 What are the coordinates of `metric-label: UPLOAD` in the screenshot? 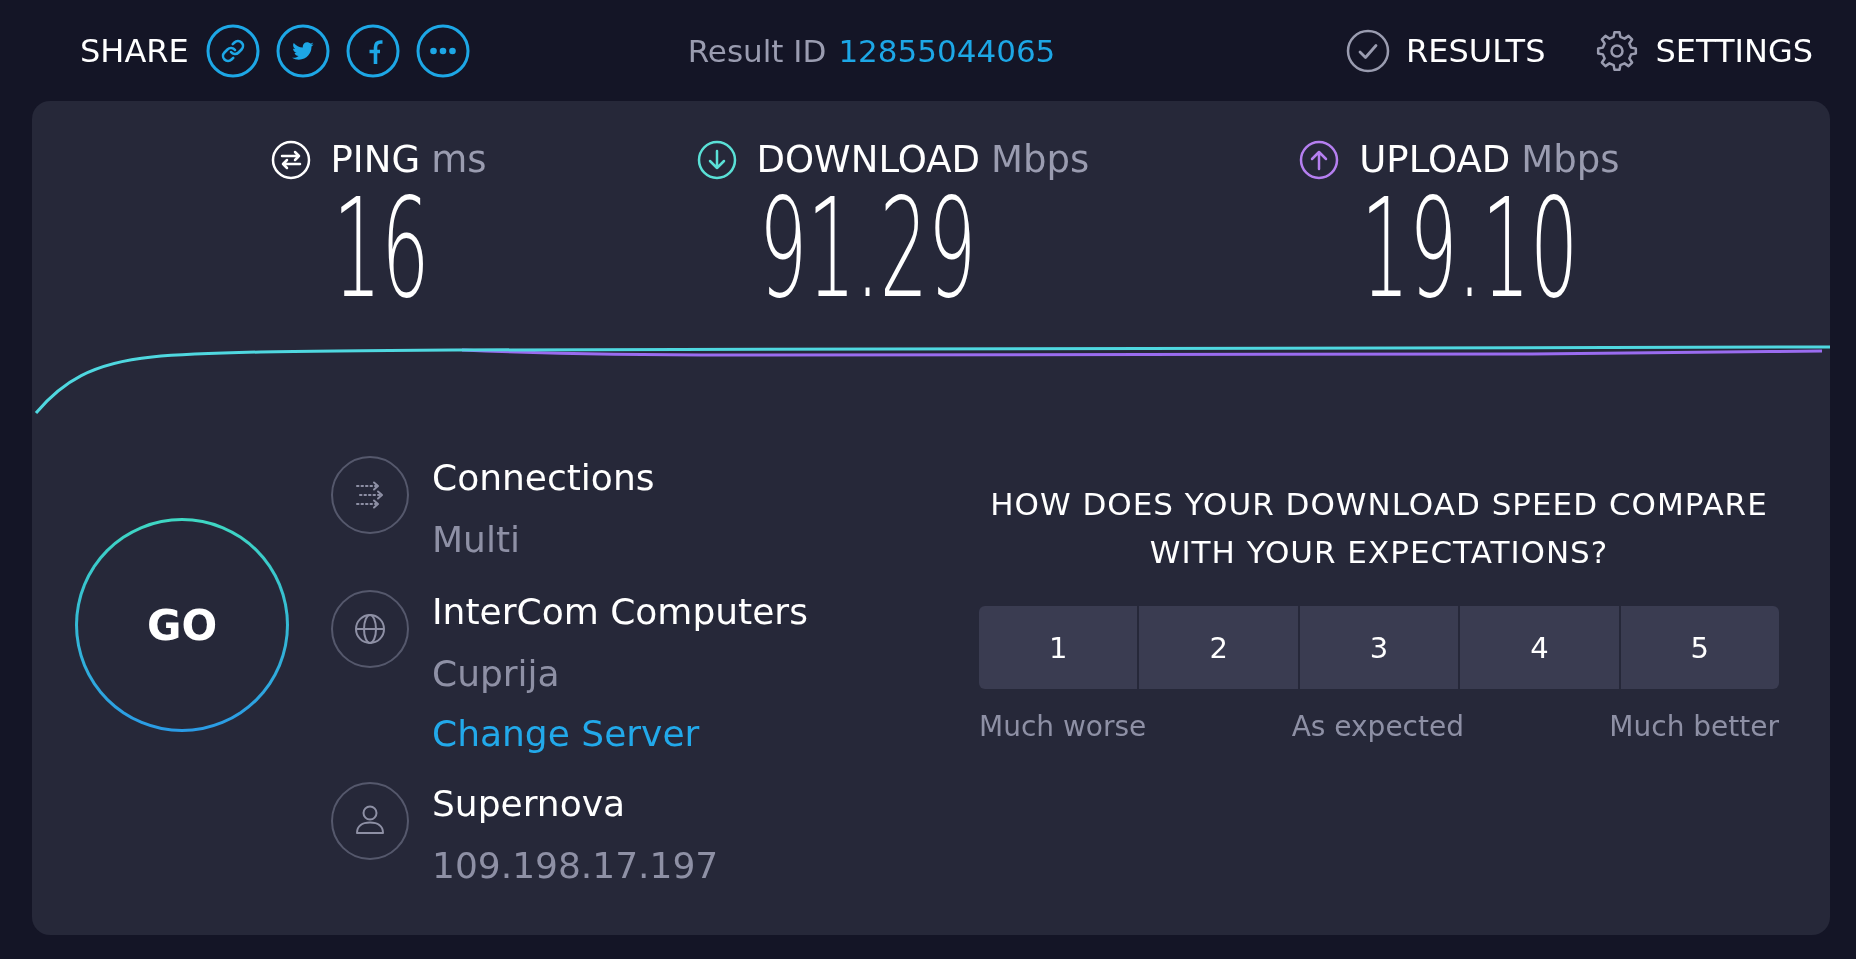 It's located at (1435, 159).